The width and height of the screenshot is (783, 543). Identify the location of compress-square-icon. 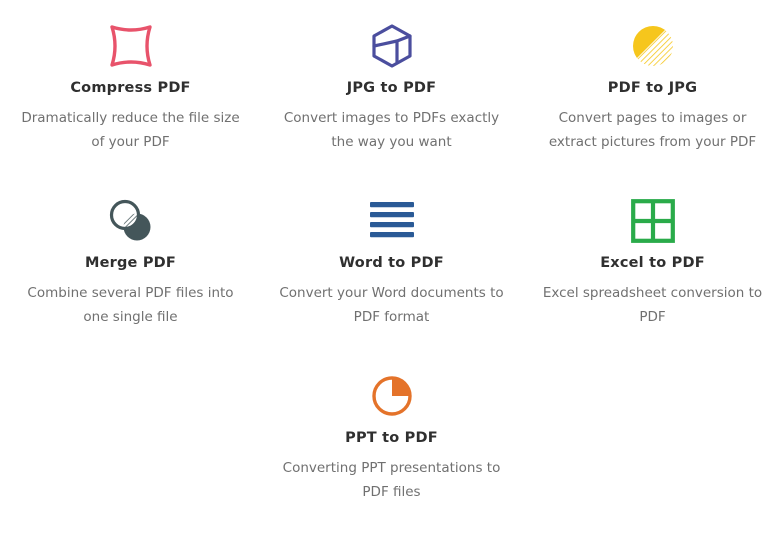
(131, 46).